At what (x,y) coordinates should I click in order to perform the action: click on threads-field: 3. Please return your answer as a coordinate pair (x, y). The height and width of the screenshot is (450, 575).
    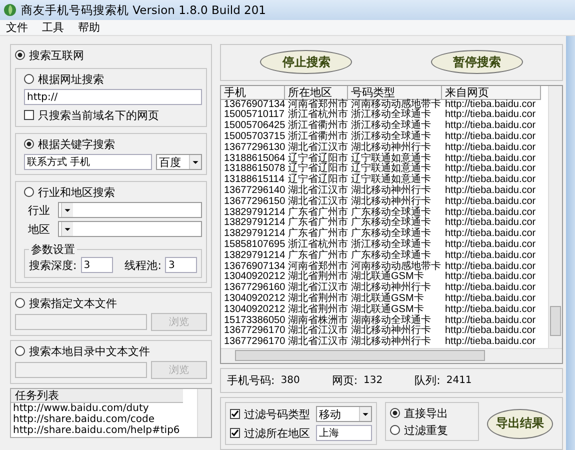
    Looking at the image, I should click on (181, 265).